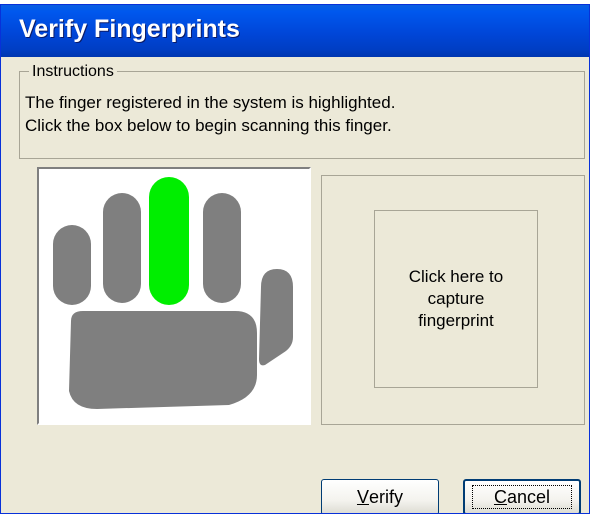 This screenshot has width=598, height=516. What do you see at coordinates (122, 248) in the screenshot?
I see `finger-ring` at bounding box center [122, 248].